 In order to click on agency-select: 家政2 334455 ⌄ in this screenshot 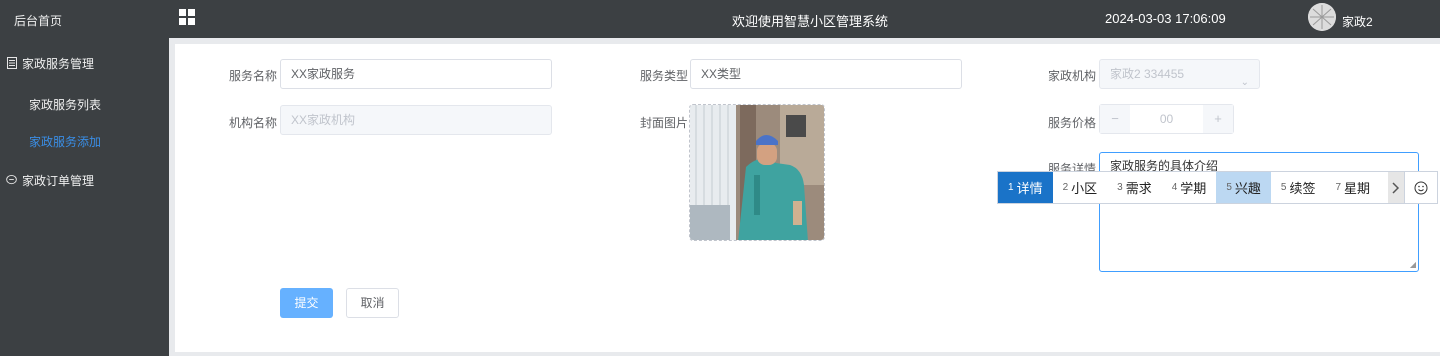, I will do `click(1179, 74)`.